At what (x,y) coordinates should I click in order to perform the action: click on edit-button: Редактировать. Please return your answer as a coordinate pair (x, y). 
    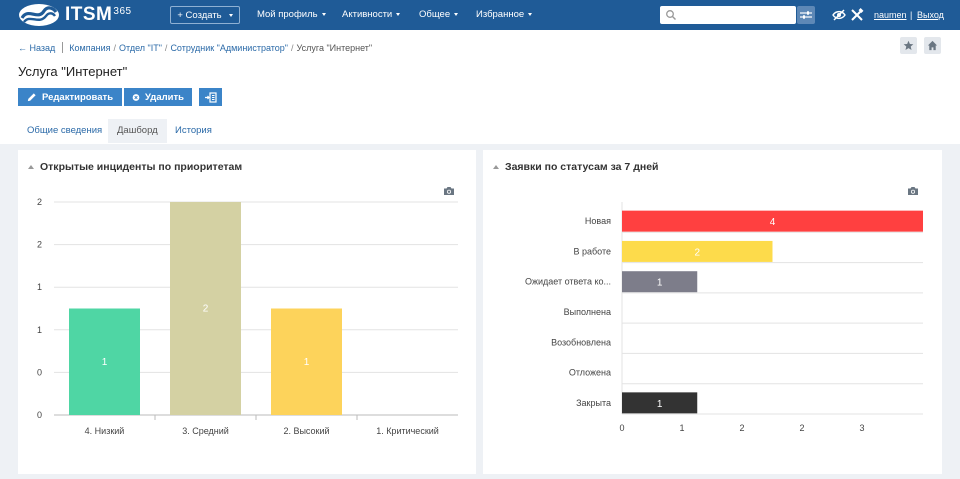
    Looking at the image, I should click on (70, 97).